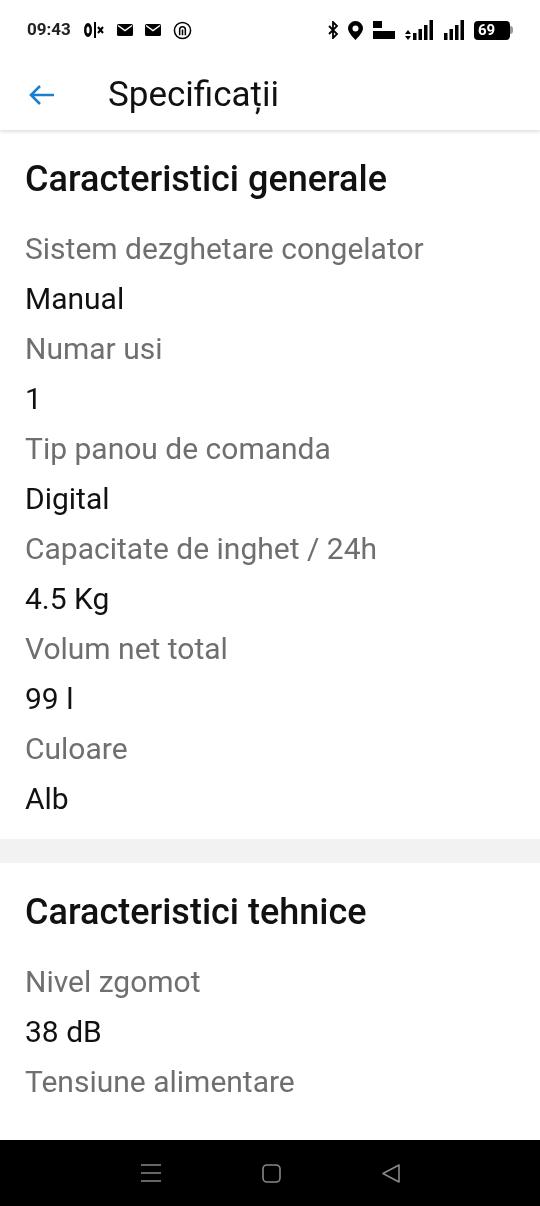  I want to click on spec-value: 38 dB, so click(64, 1032).